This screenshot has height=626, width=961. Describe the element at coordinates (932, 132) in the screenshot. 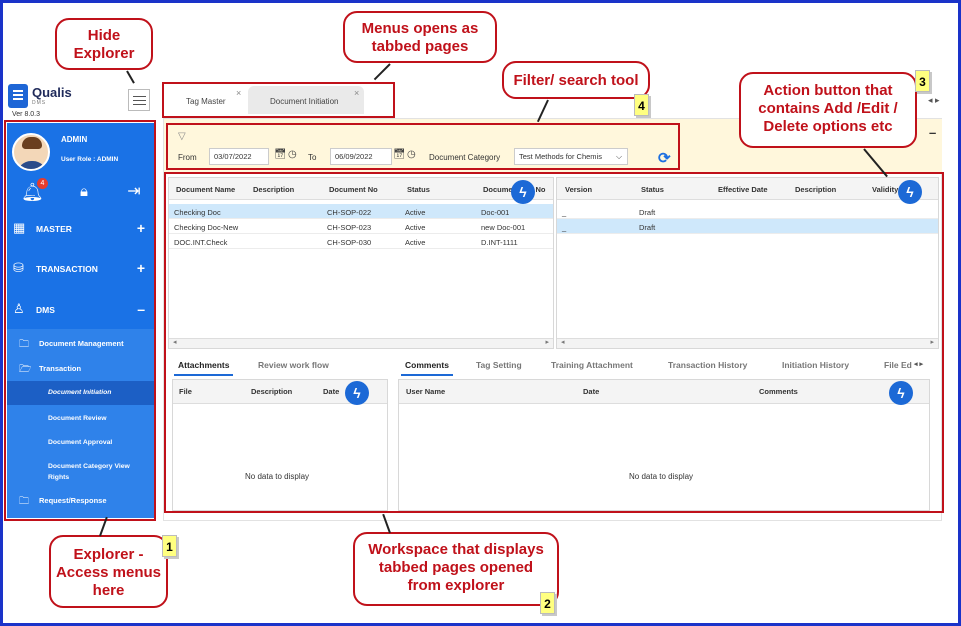

I see `collapse-panel-icon: –` at that location.